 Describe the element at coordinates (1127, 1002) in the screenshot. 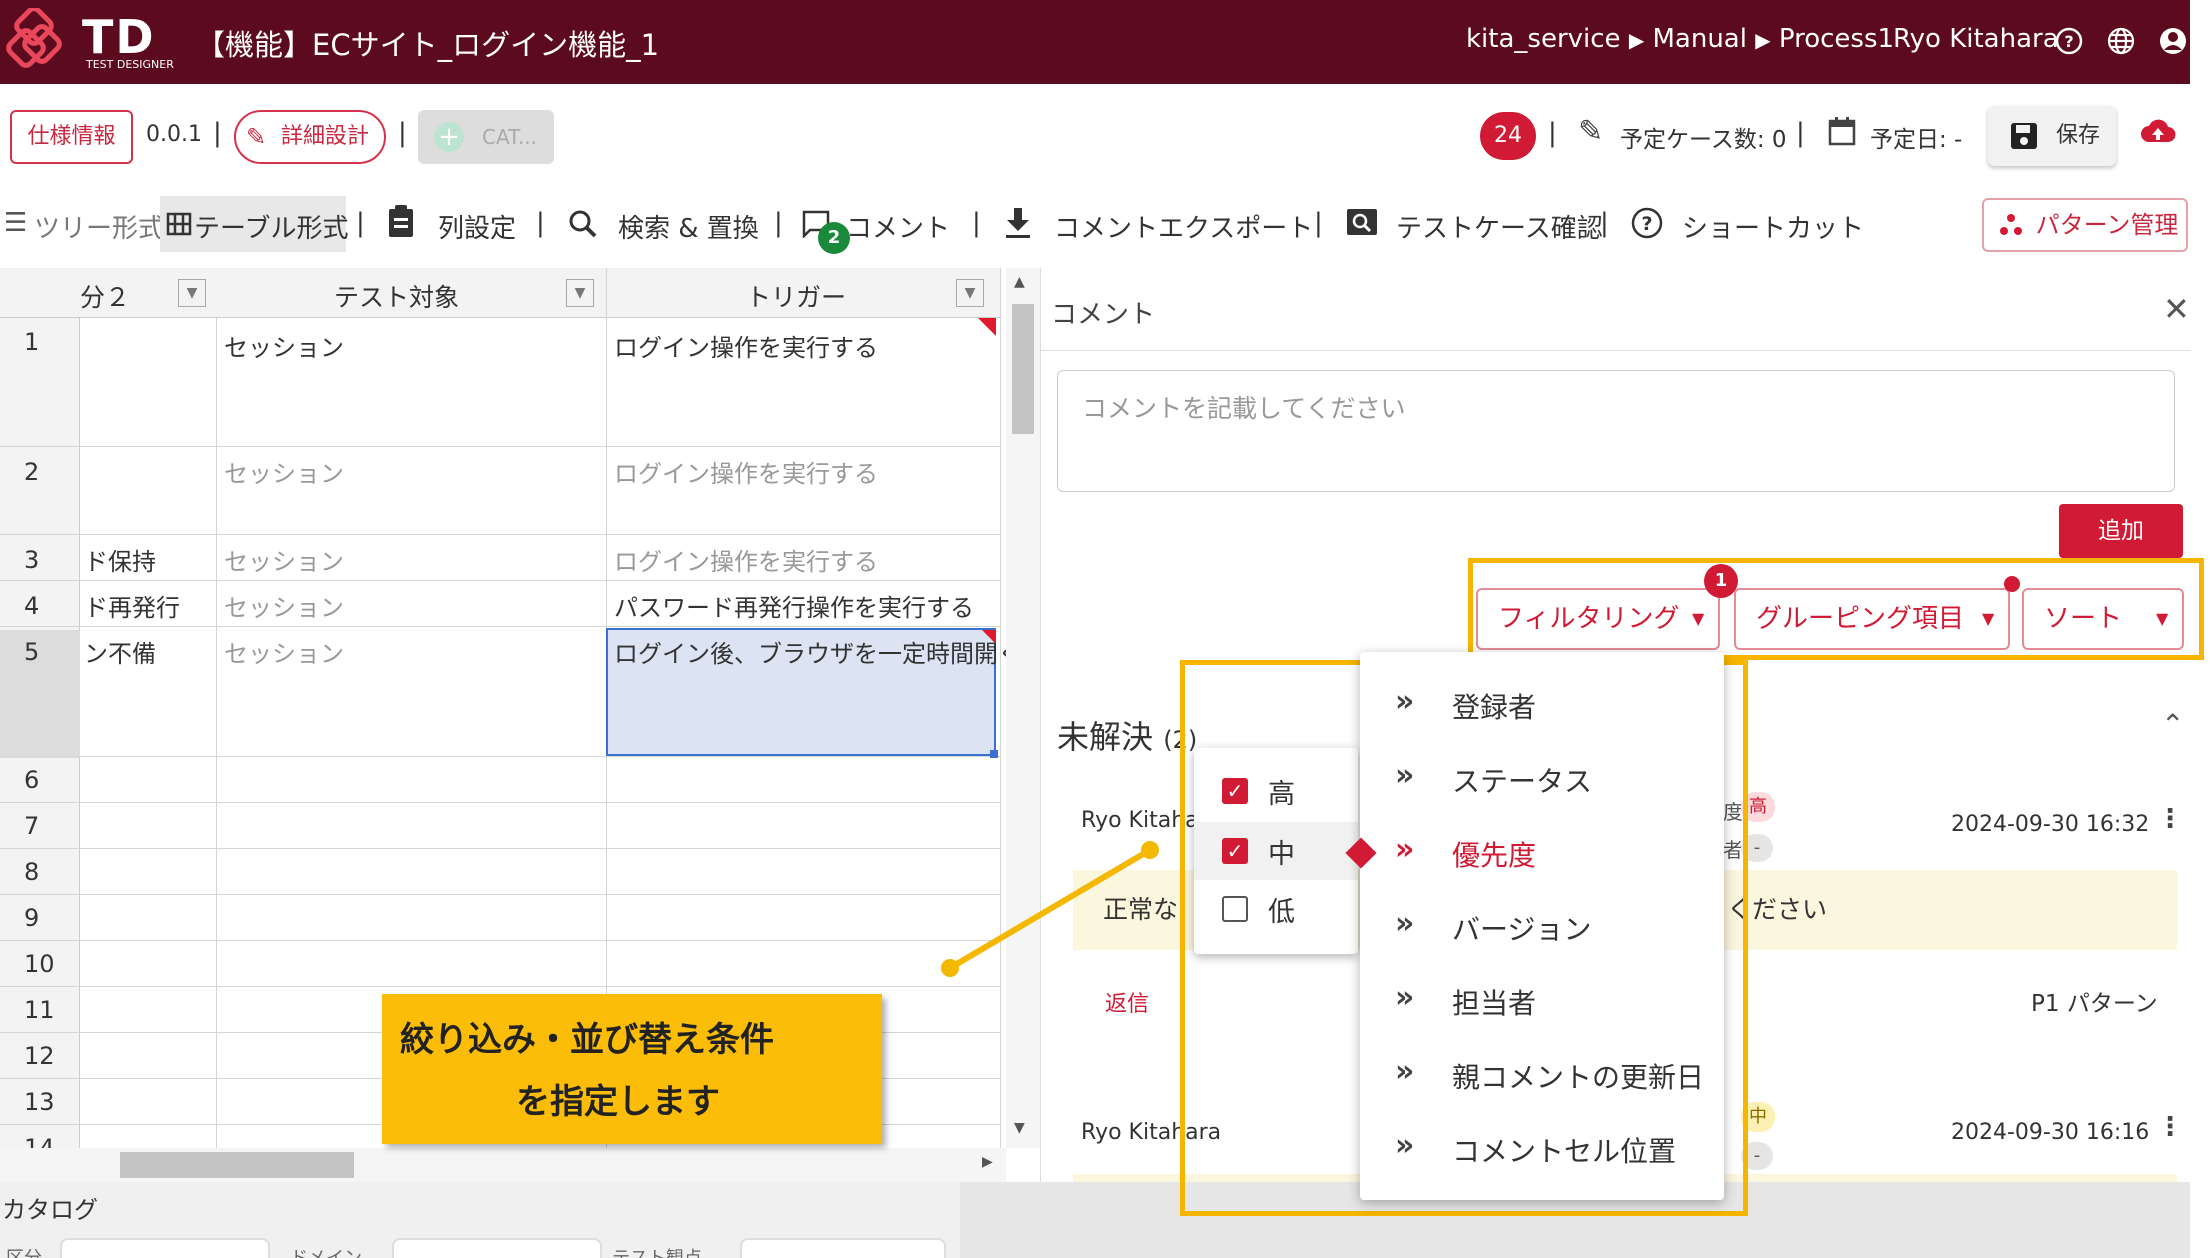

I see `reply-button: 返信` at that location.